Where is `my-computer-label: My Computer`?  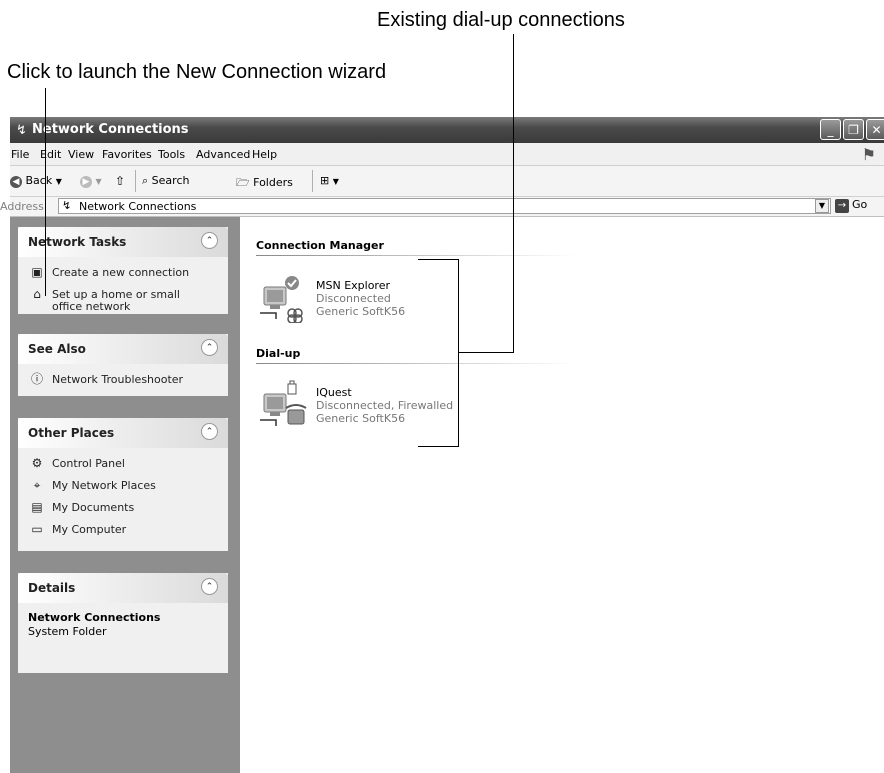
my-computer-label: My Computer is located at coordinates (89, 529).